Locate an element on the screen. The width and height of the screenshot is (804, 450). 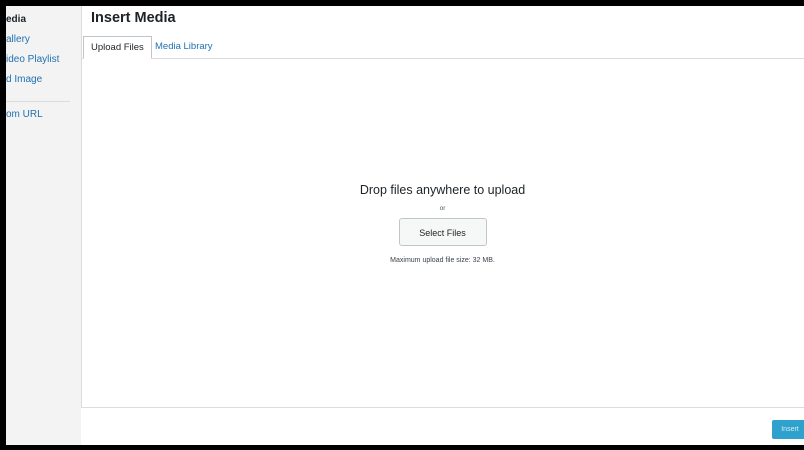
sidebar-item-featured-image: d Image is located at coordinates (24, 79).